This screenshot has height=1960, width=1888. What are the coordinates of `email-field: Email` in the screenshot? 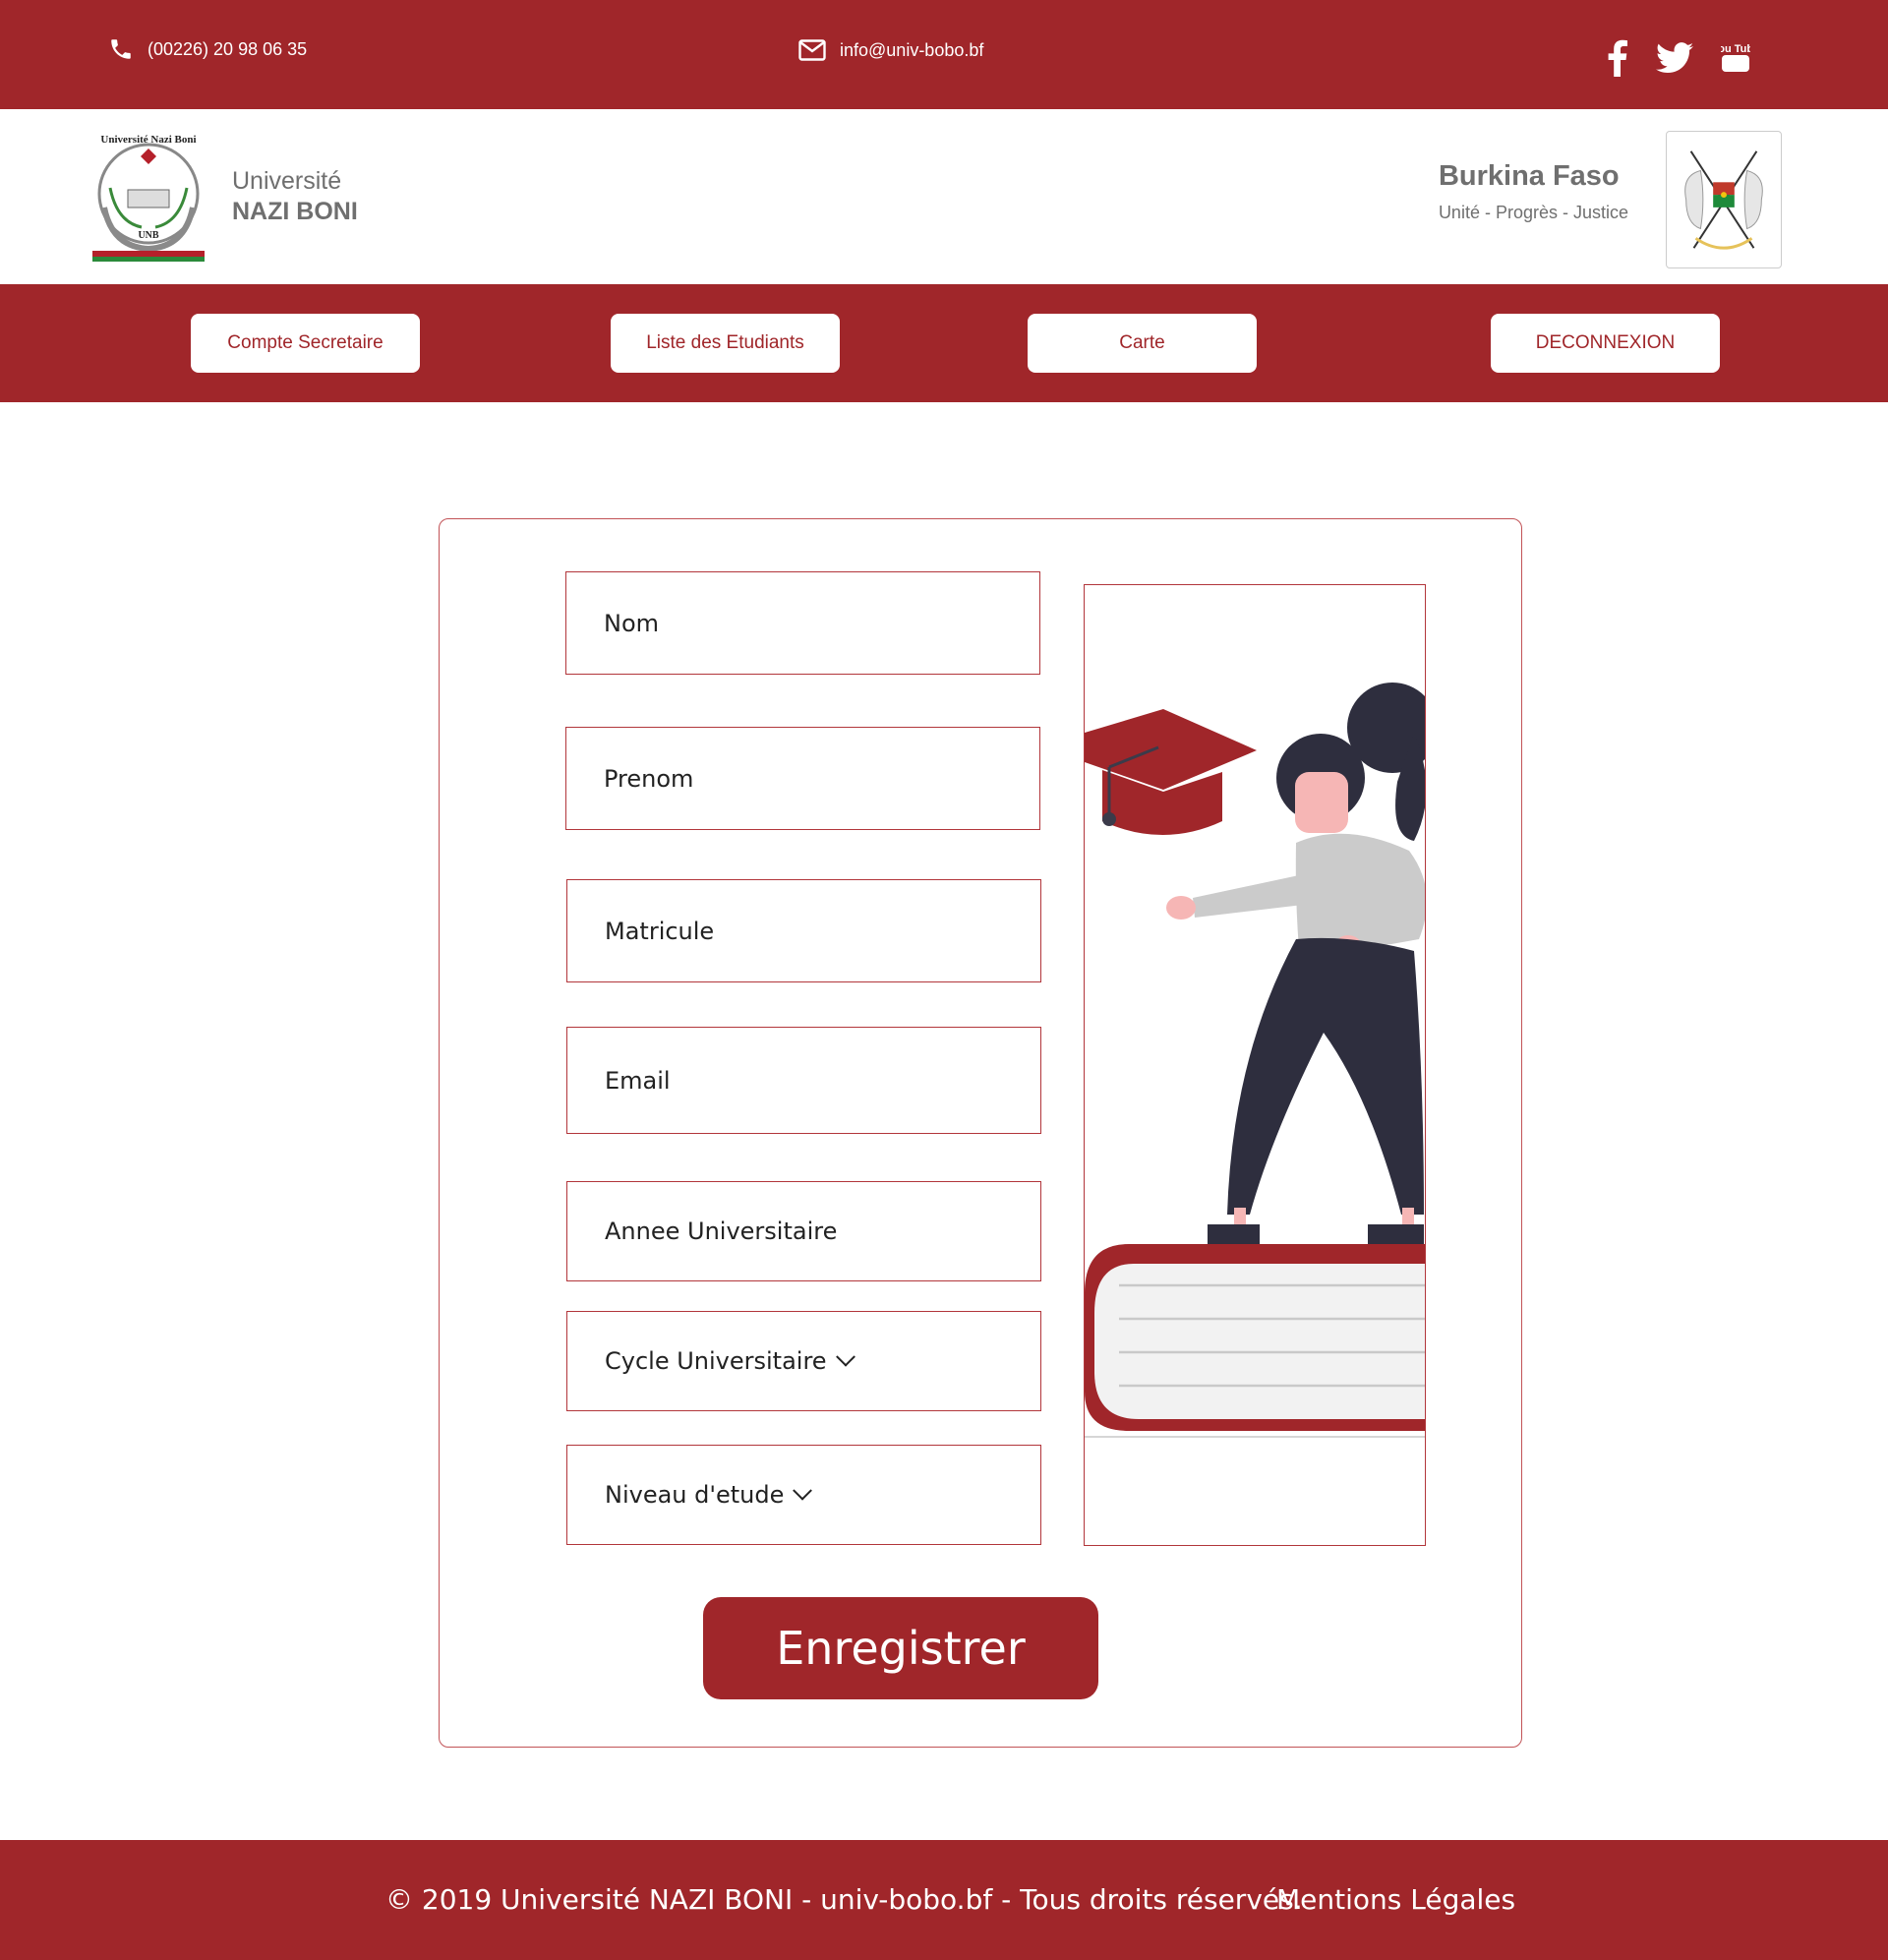 It's located at (803, 1080).